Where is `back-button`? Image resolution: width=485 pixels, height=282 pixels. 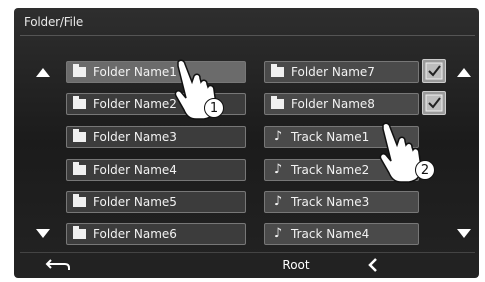
back-button is located at coordinates (58, 265).